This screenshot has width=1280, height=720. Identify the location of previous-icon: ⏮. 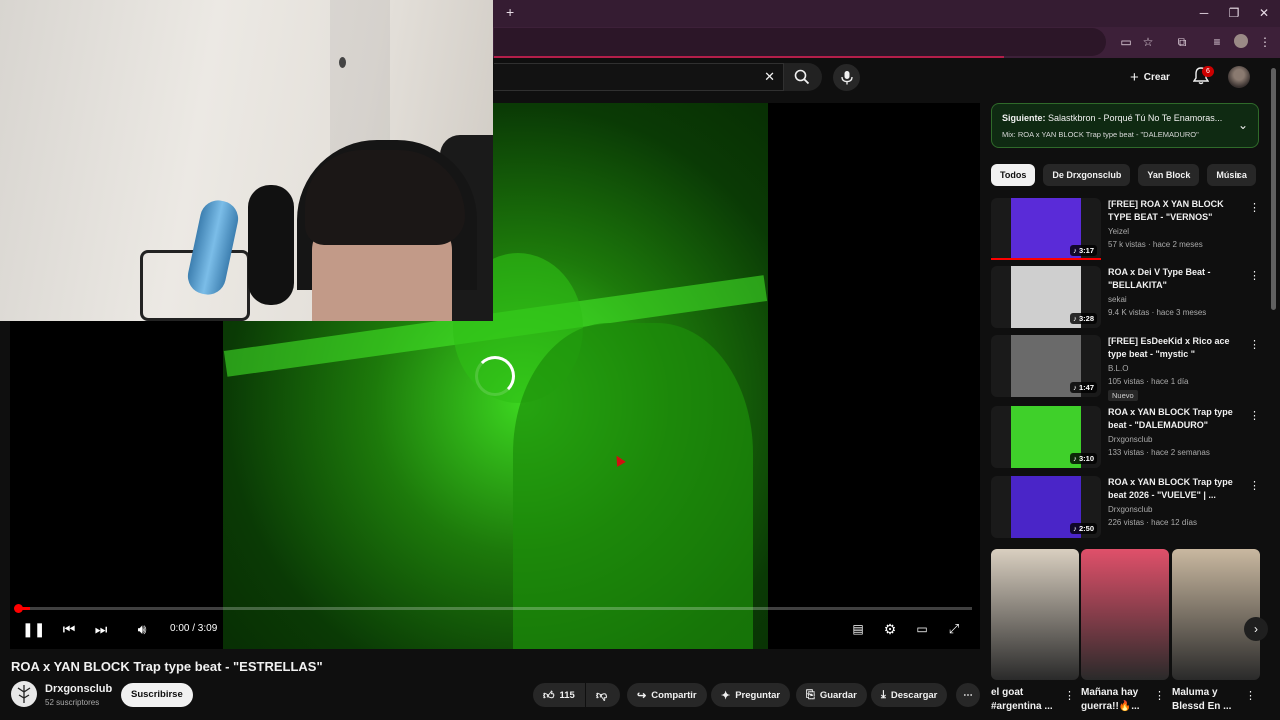
(69, 629).